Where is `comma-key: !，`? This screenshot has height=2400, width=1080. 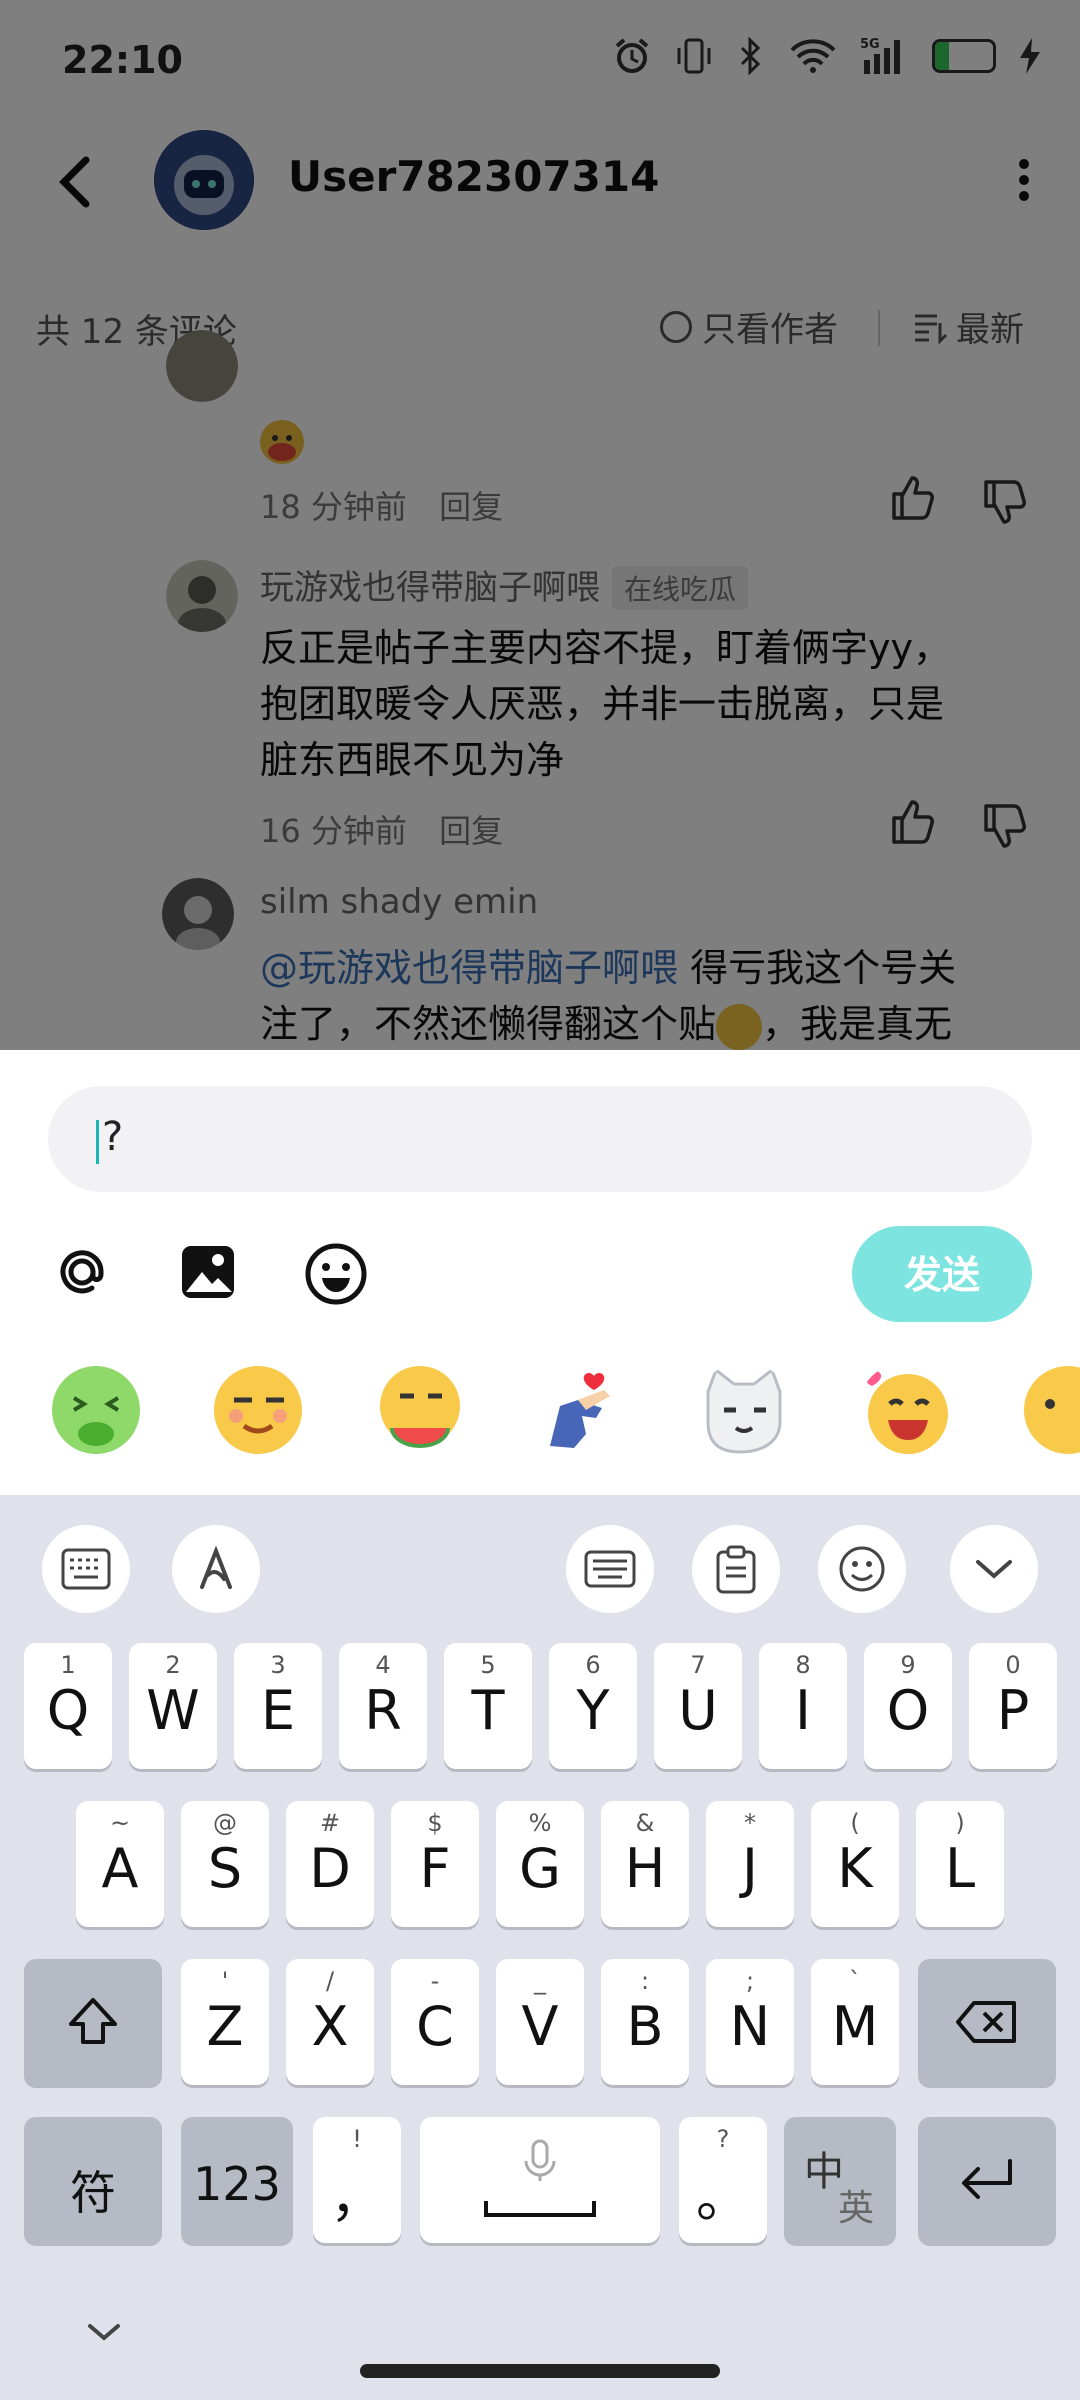
comma-key: !， is located at coordinates (357, 2180).